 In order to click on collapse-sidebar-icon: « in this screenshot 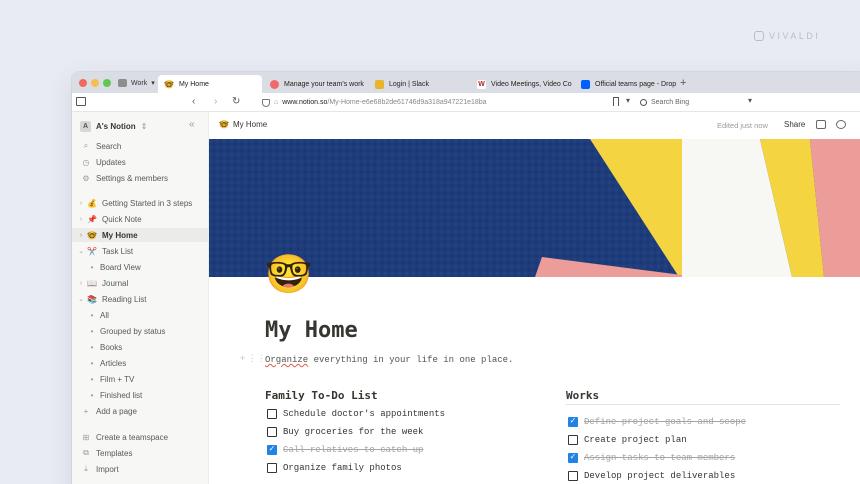, I will do `click(191, 124)`.